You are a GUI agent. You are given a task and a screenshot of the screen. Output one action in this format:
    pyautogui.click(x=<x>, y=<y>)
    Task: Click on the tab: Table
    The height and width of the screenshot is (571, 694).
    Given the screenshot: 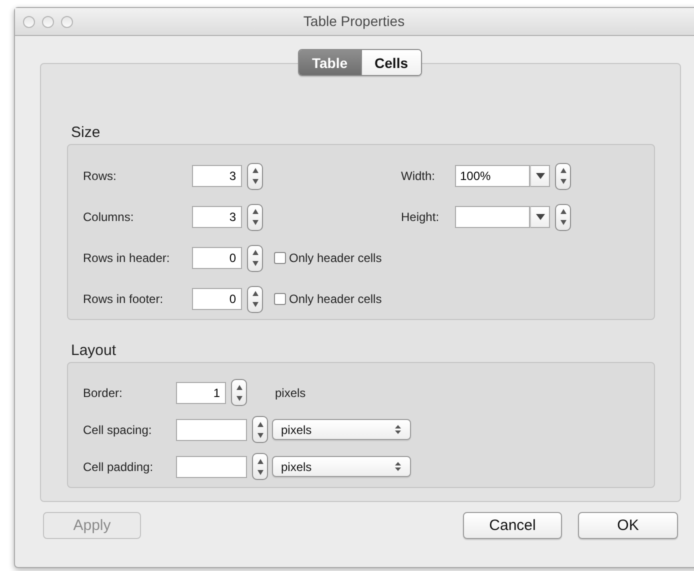 What is the action you would take?
    pyautogui.click(x=330, y=62)
    